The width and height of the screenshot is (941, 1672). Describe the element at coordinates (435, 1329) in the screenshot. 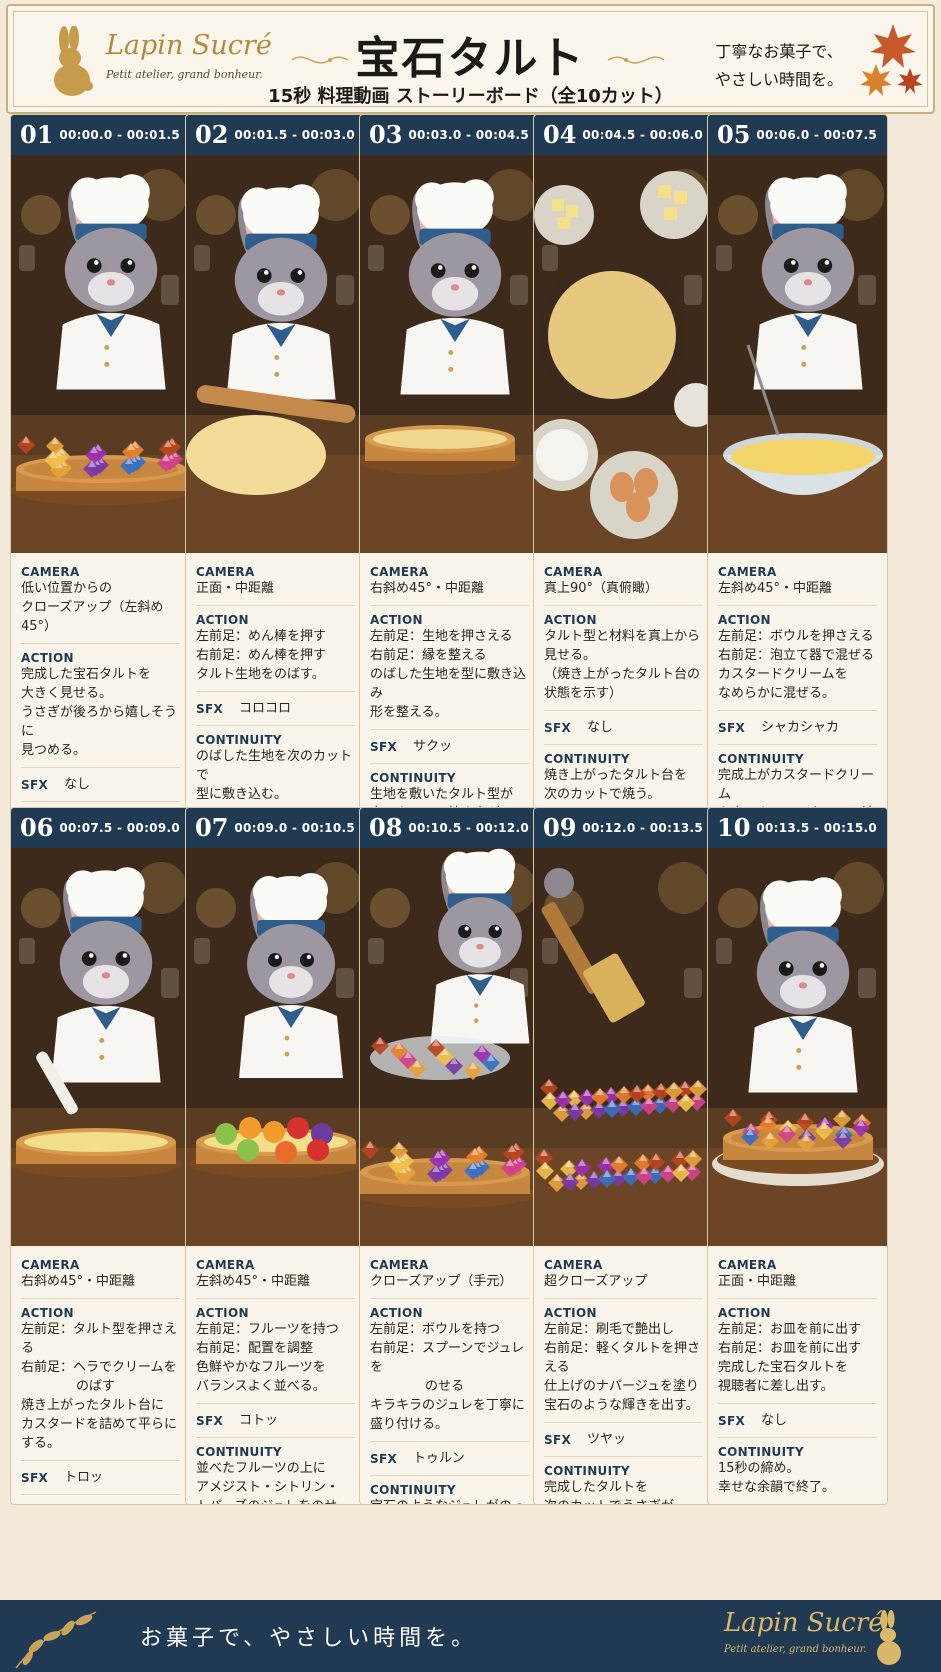

I see `text-line: 左前足：ボウルを持つ` at that location.